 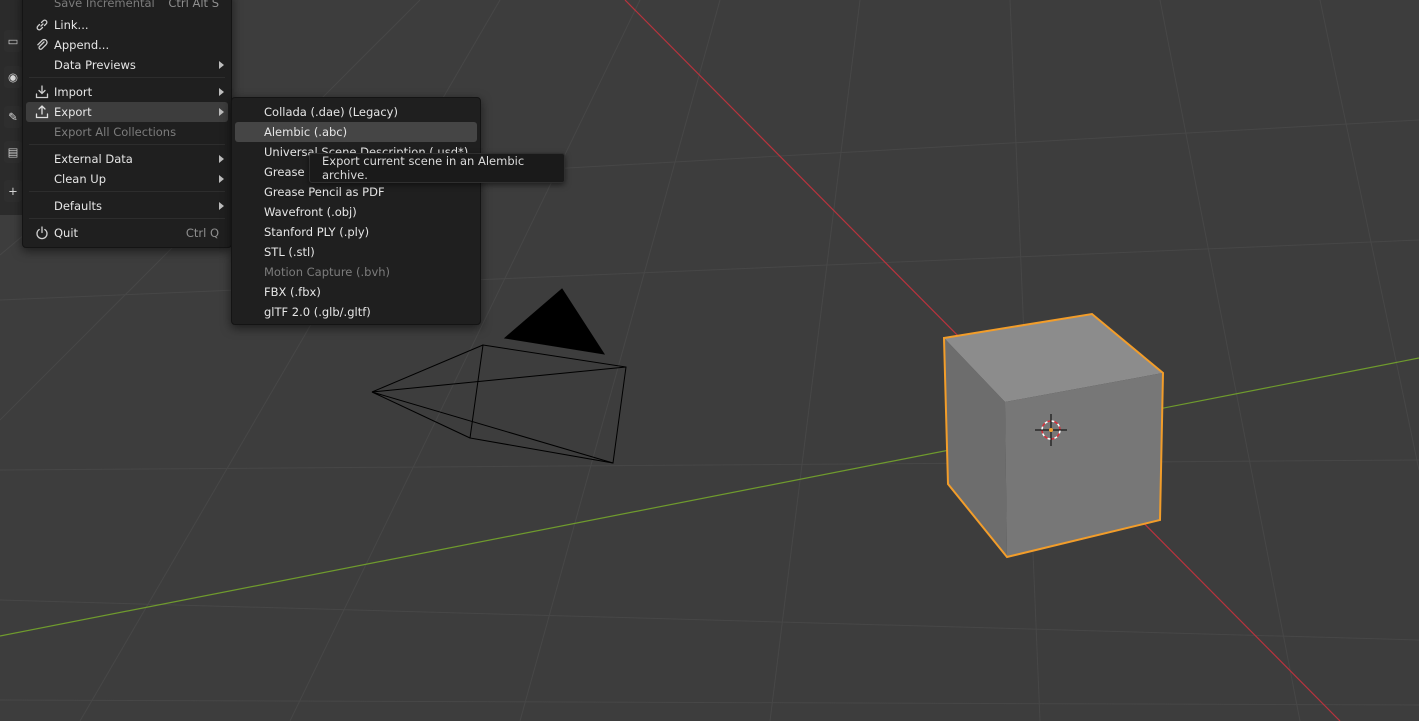 I want to click on measure-tool-button: ◉, so click(x=13, y=77).